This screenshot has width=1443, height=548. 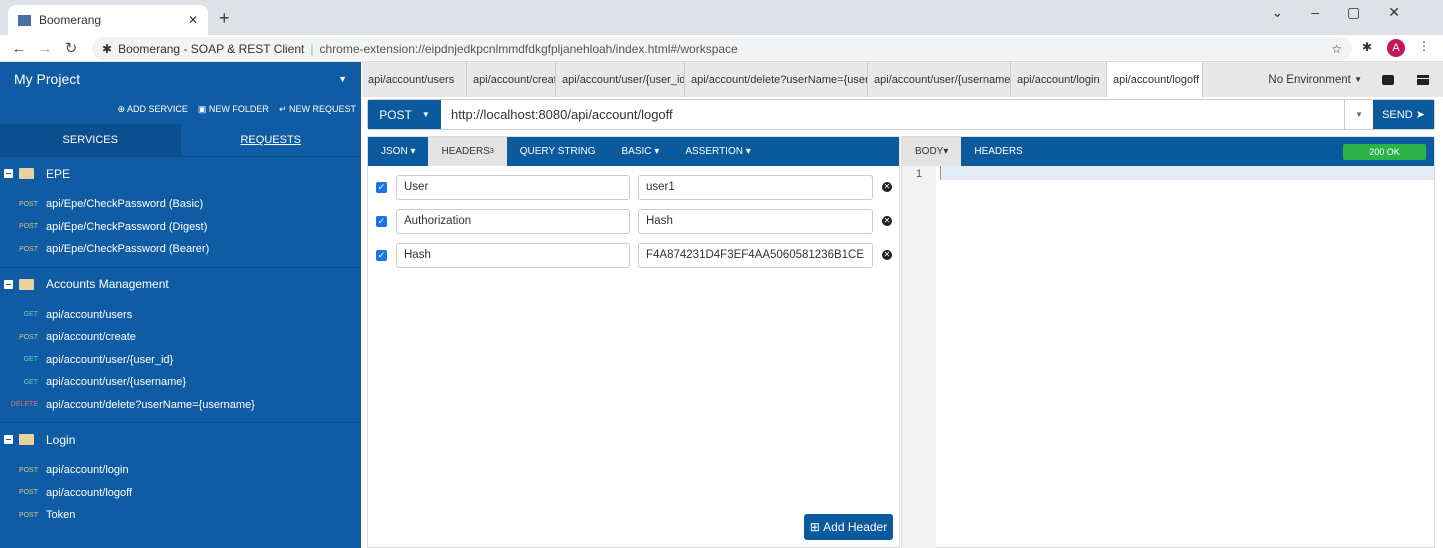 I want to click on tab-basic: BASIC ▾, so click(x=641, y=151).